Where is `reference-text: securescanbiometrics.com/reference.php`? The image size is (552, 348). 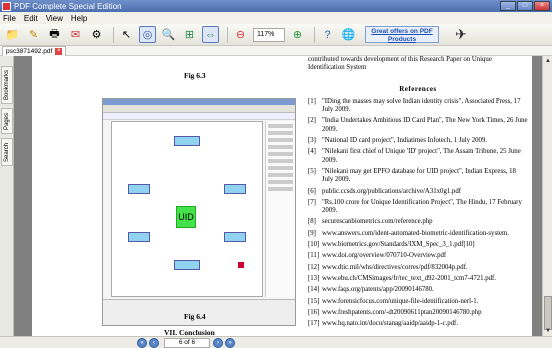 reference-text: securescanbiometrics.com/reference.php is located at coordinates (377, 222).